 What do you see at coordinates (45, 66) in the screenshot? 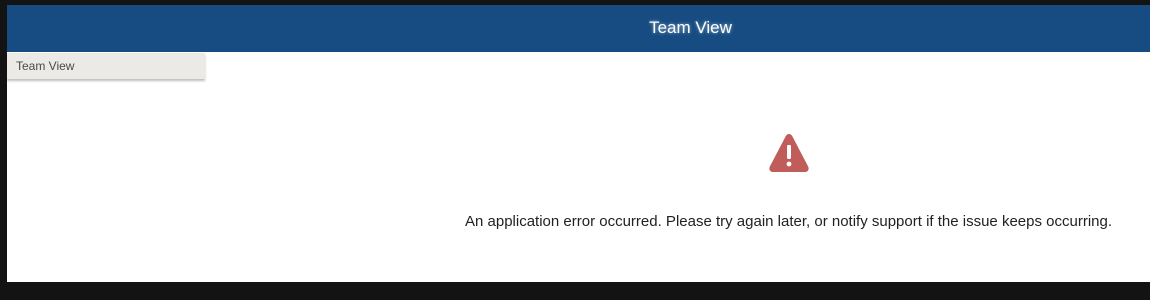
I see `sidebar-item-label: Team View` at bounding box center [45, 66].